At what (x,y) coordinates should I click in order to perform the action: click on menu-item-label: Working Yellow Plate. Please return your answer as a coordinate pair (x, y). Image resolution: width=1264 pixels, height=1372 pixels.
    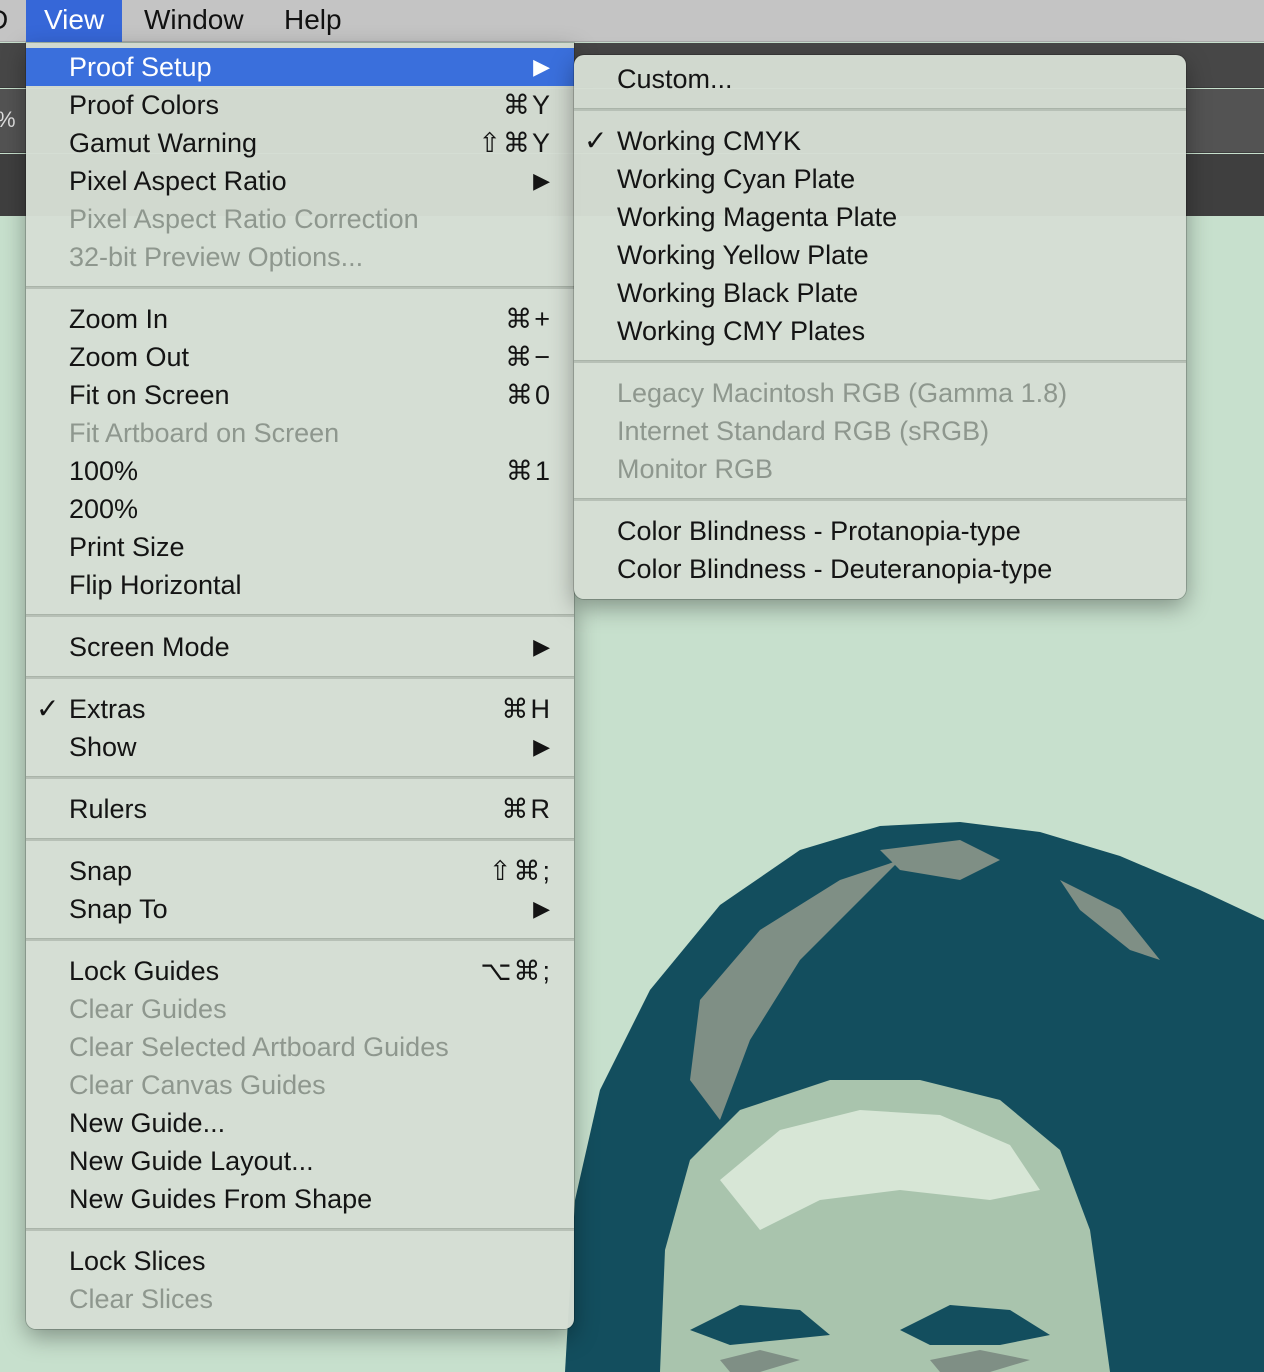
    Looking at the image, I should click on (743, 255).